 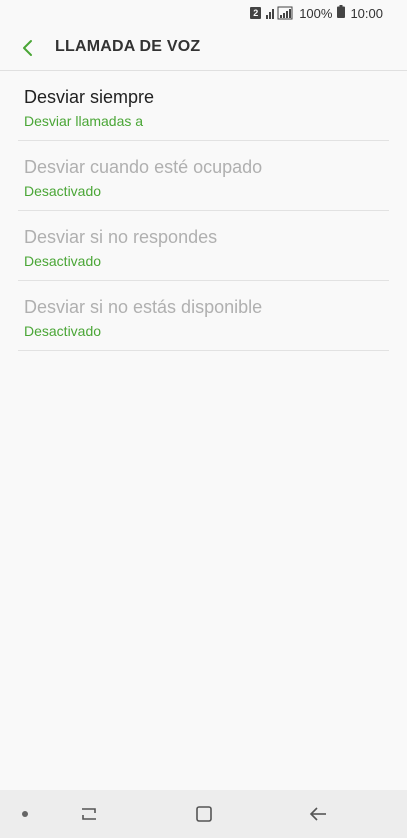 What do you see at coordinates (143, 167) in the screenshot?
I see `item-title: Desviar cuando esté ocupado` at bounding box center [143, 167].